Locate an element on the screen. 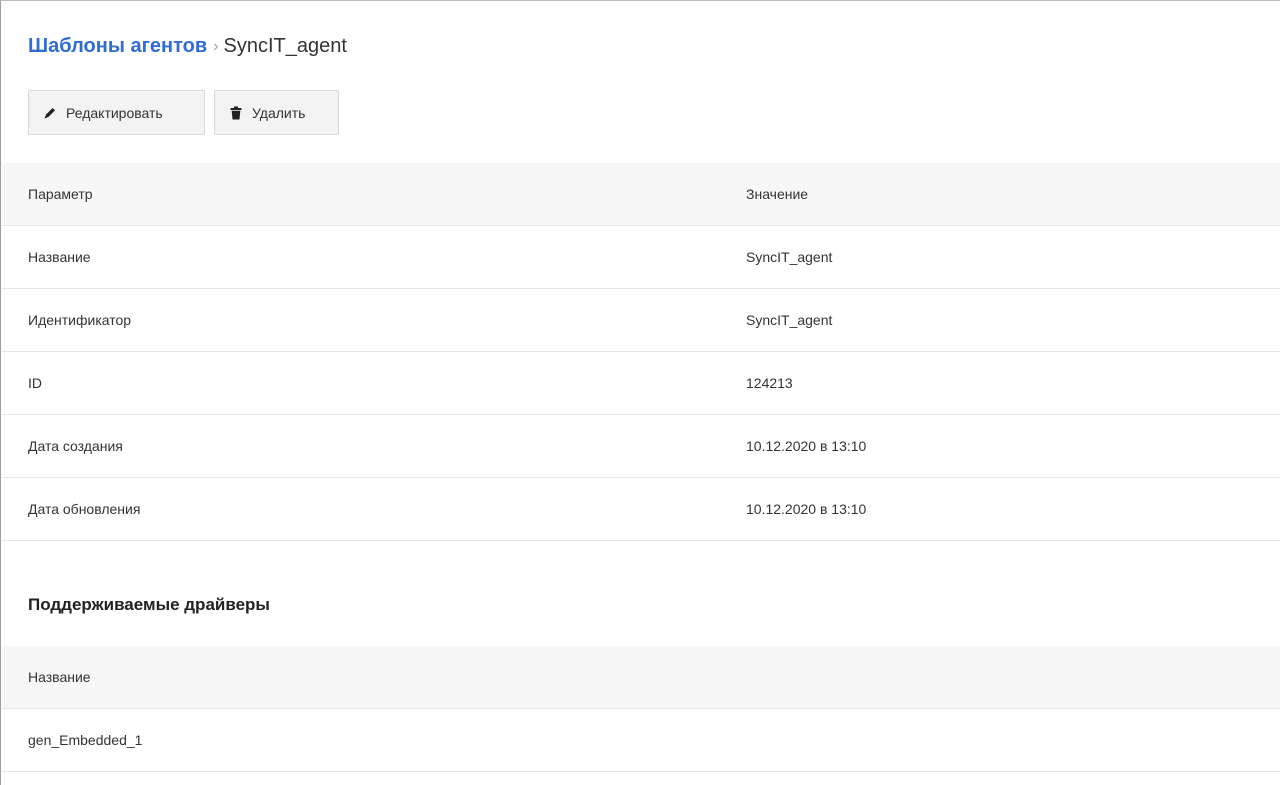  param-label: ID is located at coordinates (35, 383).